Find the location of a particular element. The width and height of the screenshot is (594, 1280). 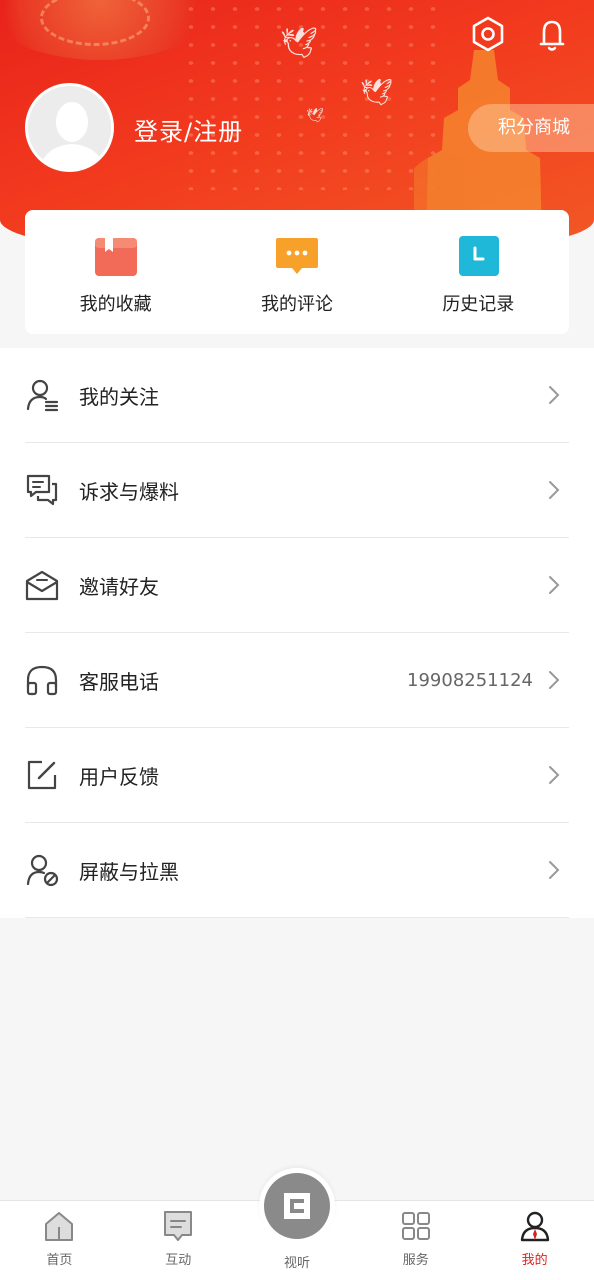

home-icon is located at coordinates (59, 1226).